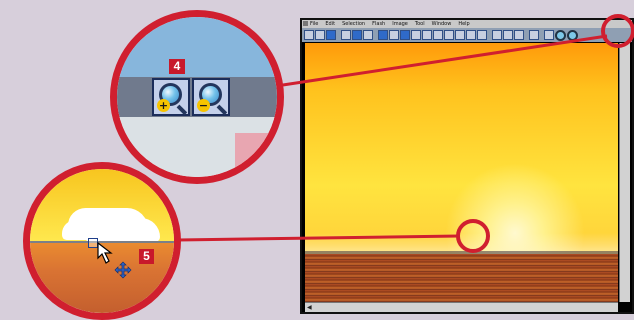 Image resolution: width=634 pixels, height=320 pixels. I want to click on scroll-left-arrow-icon: ◀, so click(309, 307).